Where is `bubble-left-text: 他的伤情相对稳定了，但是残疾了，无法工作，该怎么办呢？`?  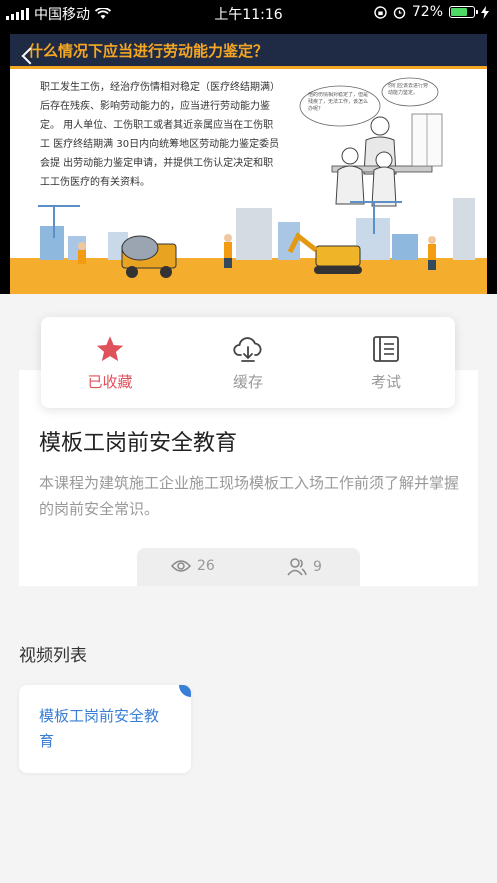
bubble-left-text: 他的伤情相对稳定了，但是残疾了，无法工作，该怎么办呢？ is located at coordinates (338, 102).